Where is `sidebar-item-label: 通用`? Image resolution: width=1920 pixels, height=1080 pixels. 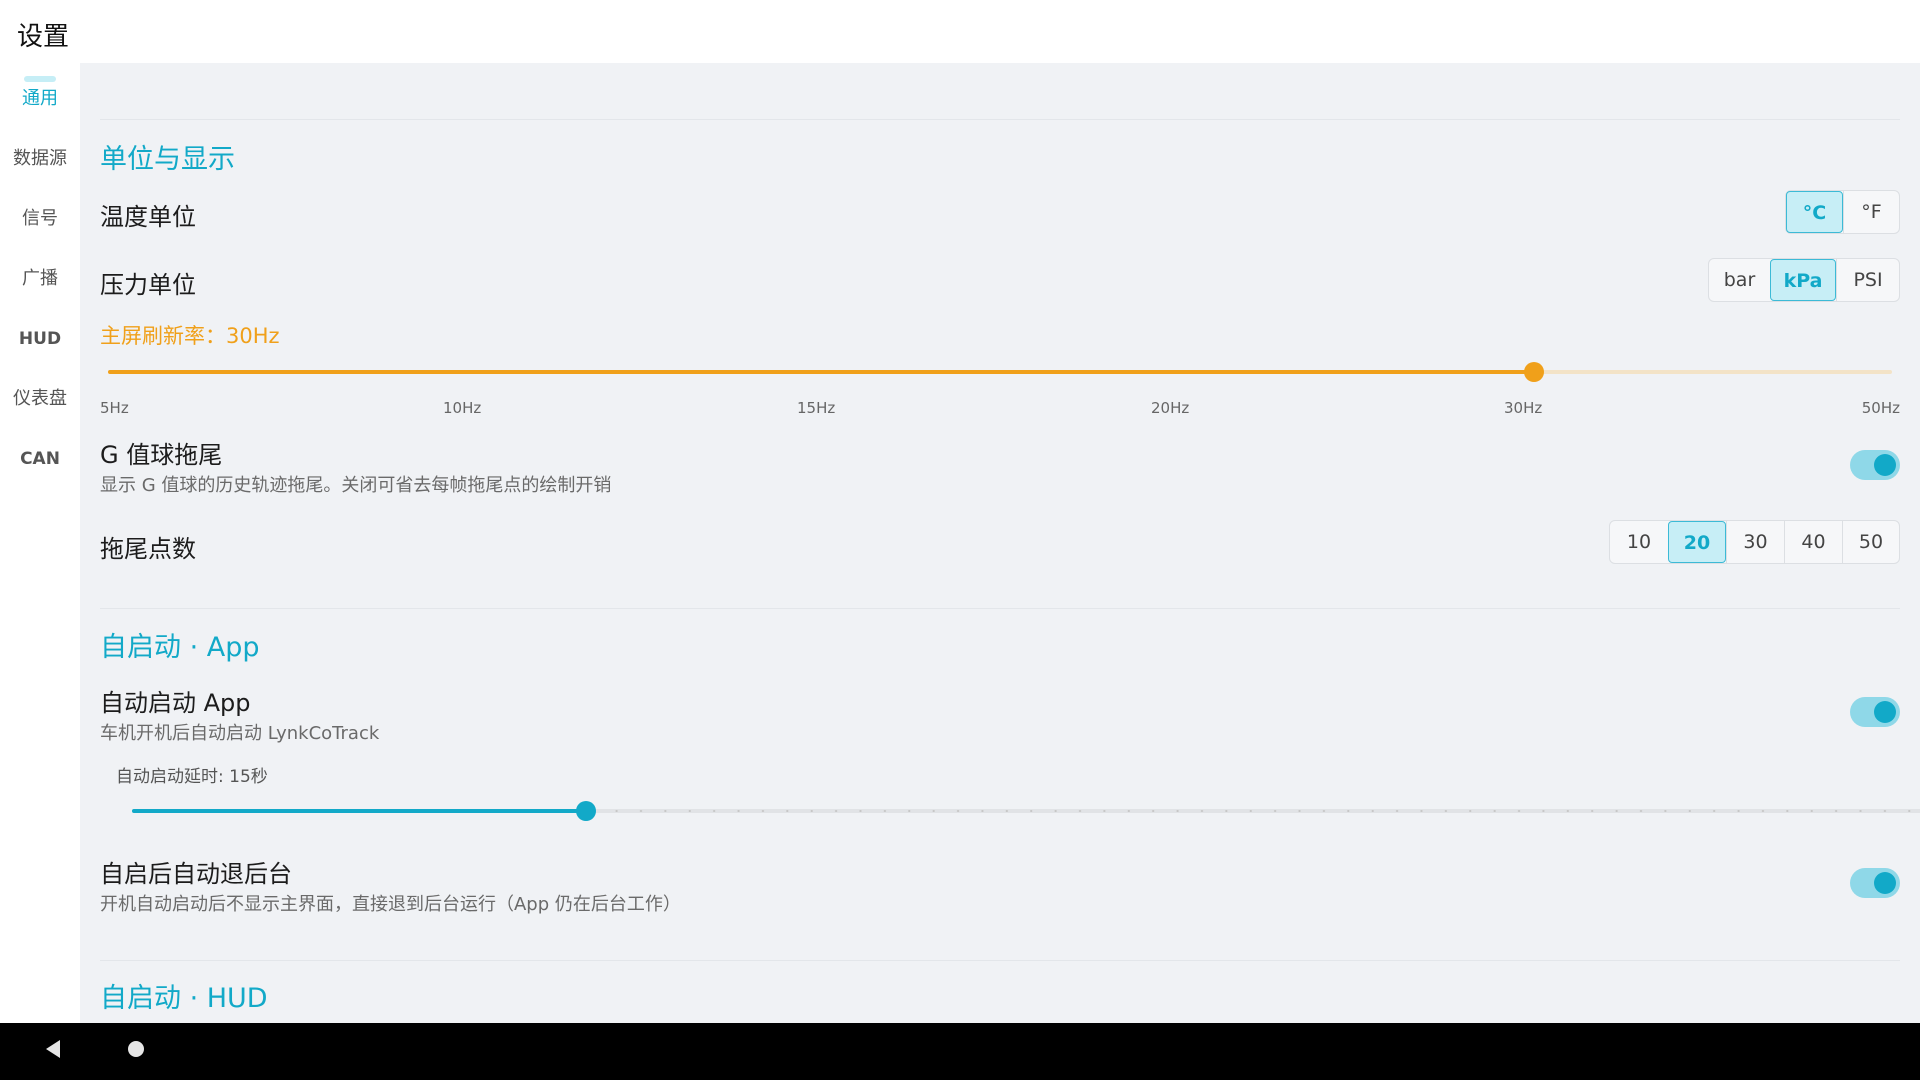 sidebar-item-label: 通用 is located at coordinates (40, 98).